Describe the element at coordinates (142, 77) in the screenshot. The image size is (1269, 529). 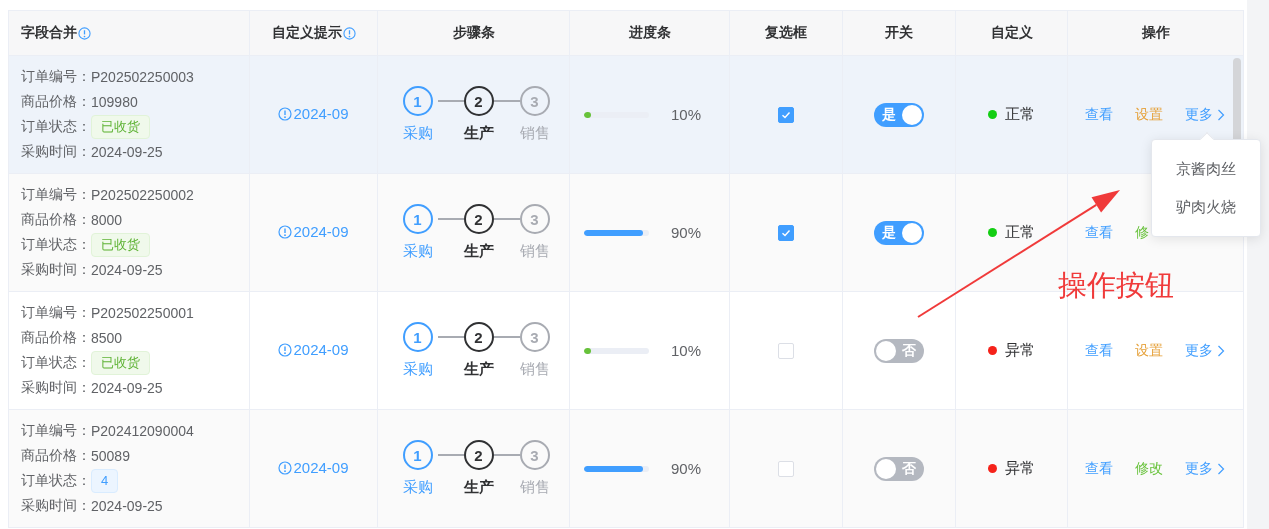
I see `field-value: P202502250003` at that location.